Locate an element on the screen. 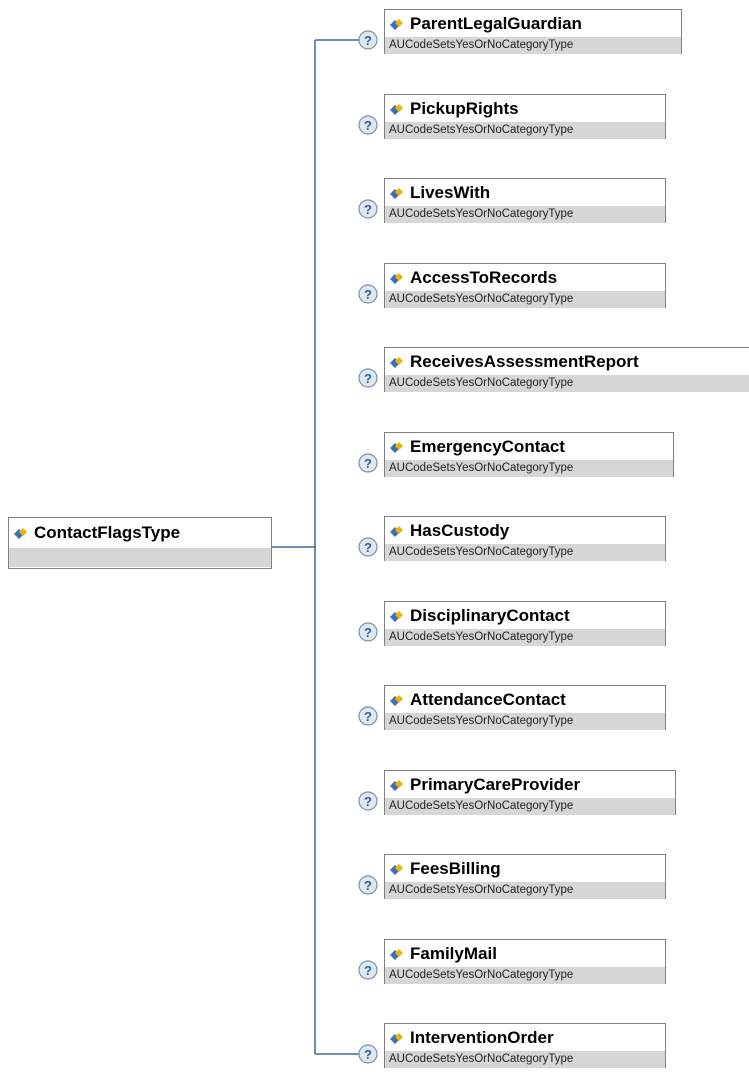 Image resolution: width=749 pixels, height=1077 pixels. element-name: ReceivesAssessmentReport is located at coordinates (524, 361).